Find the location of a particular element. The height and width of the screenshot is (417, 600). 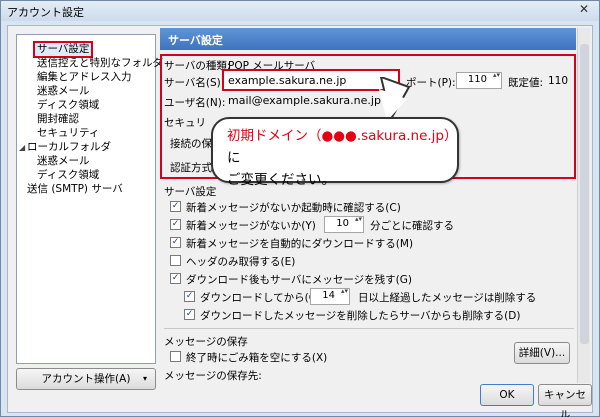

delete-from-server-label: ダウンロードしたメッセージを削除したらサーバからも削除する(D) is located at coordinates (360, 316).